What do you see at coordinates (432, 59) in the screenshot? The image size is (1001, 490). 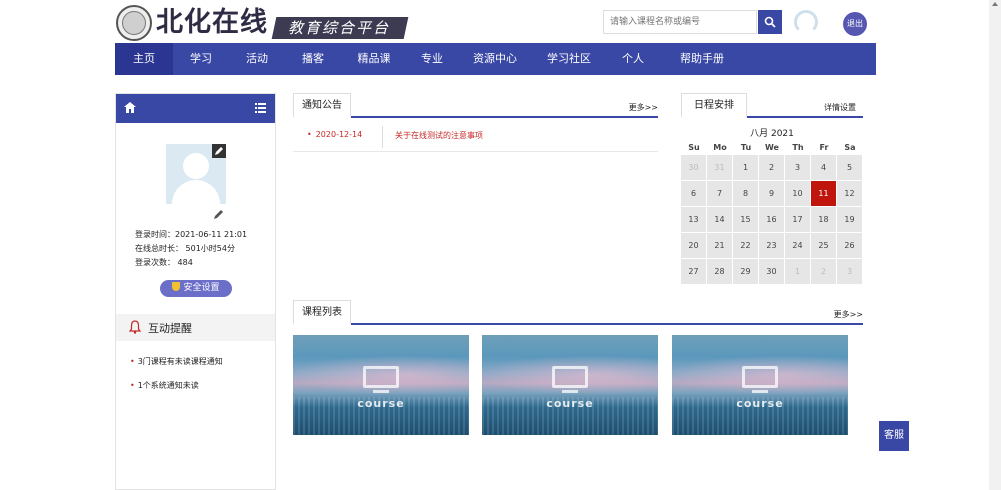 I see `nav-item: 专业` at bounding box center [432, 59].